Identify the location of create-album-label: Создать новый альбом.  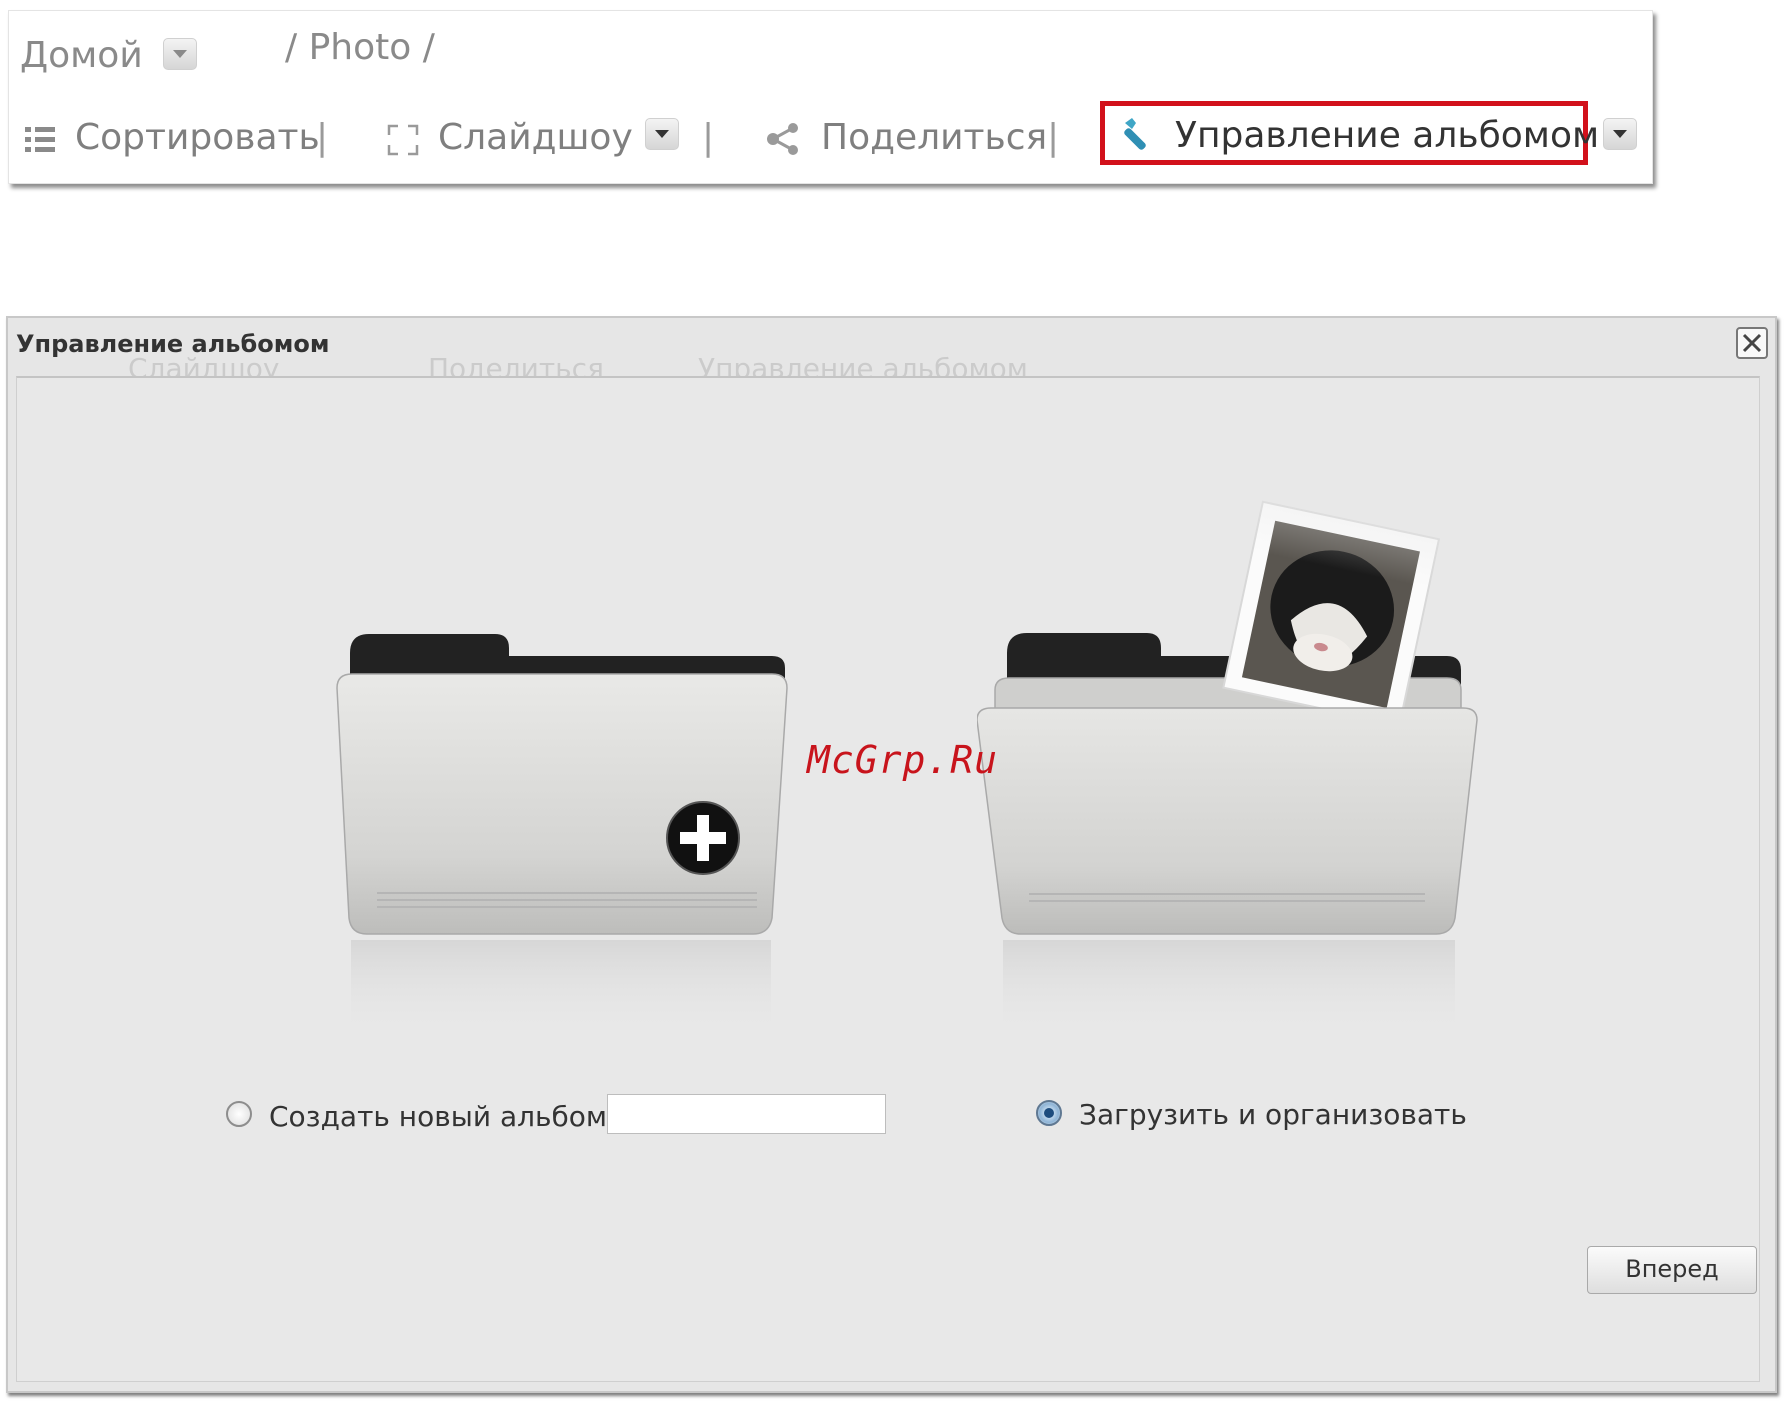
(438, 1116).